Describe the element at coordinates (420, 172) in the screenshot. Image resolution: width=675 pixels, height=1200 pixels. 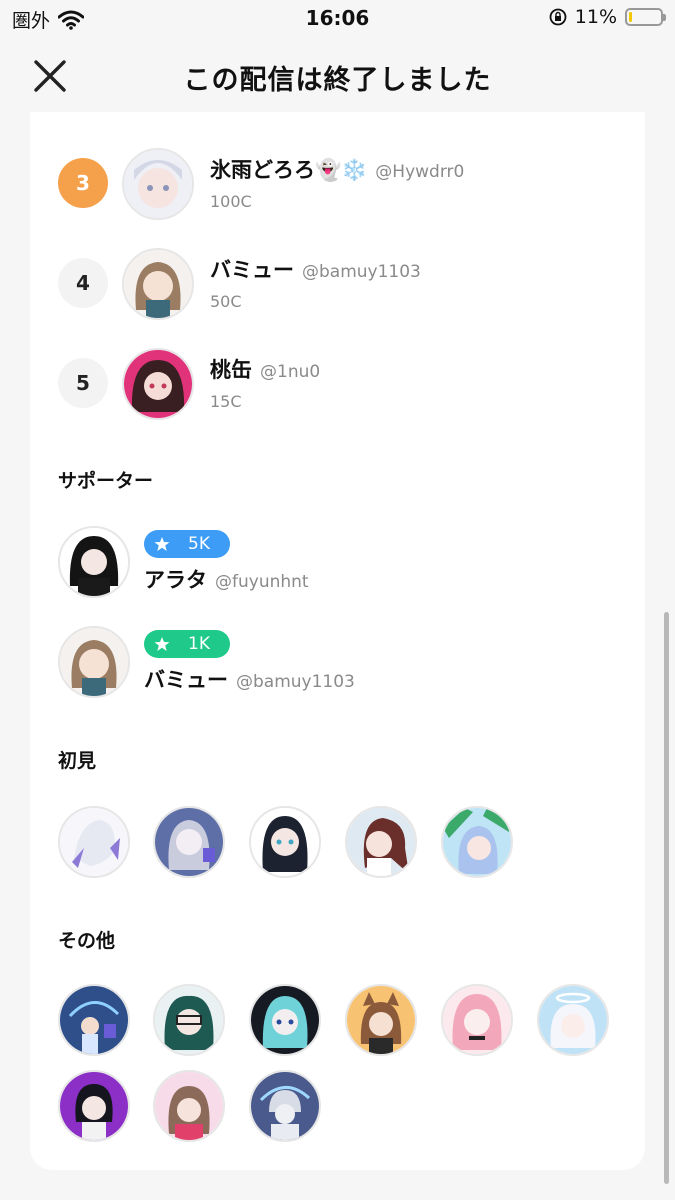
I see `user-handle: @Hywdrr0` at that location.